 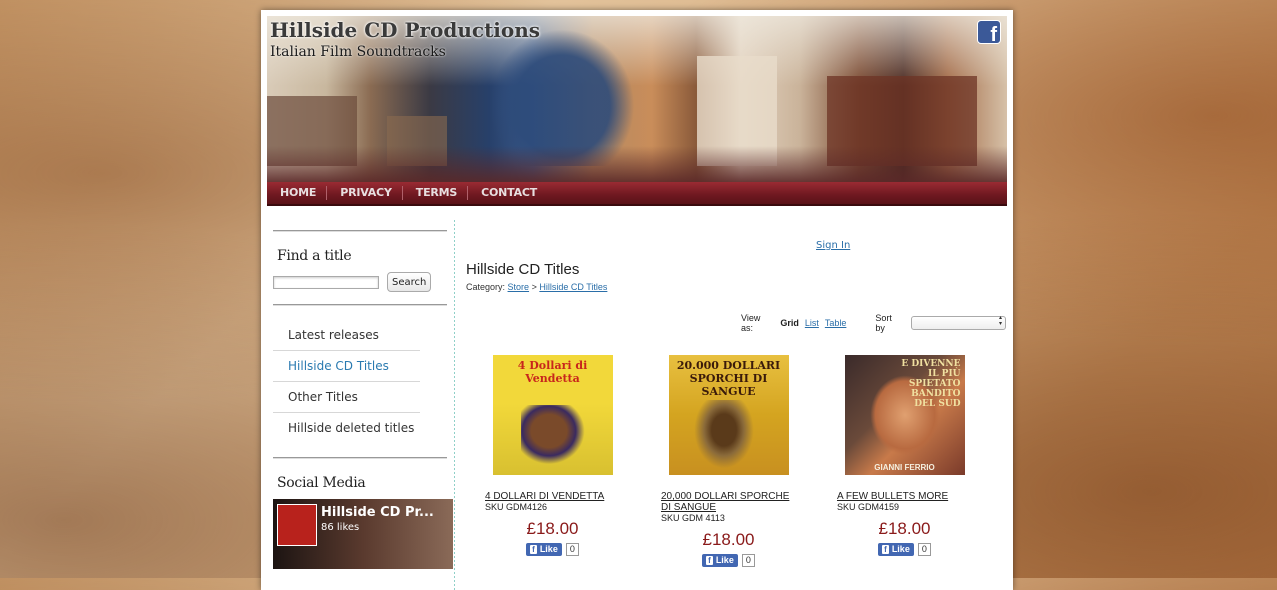 What do you see at coordinates (637, 194) in the screenshot?
I see `main-nav: HOME PRIVACY TERMS CONTACT` at bounding box center [637, 194].